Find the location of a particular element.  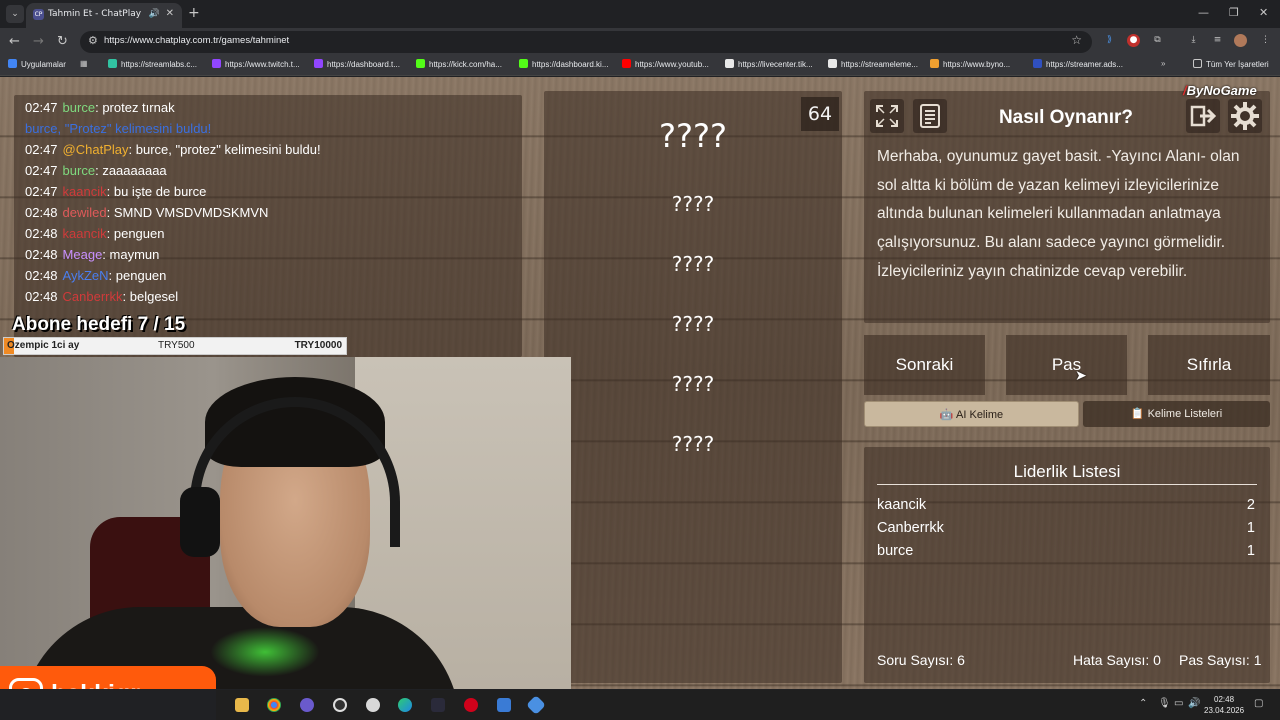

bookmark-star-icon: ☆ is located at coordinates (1076, 40).